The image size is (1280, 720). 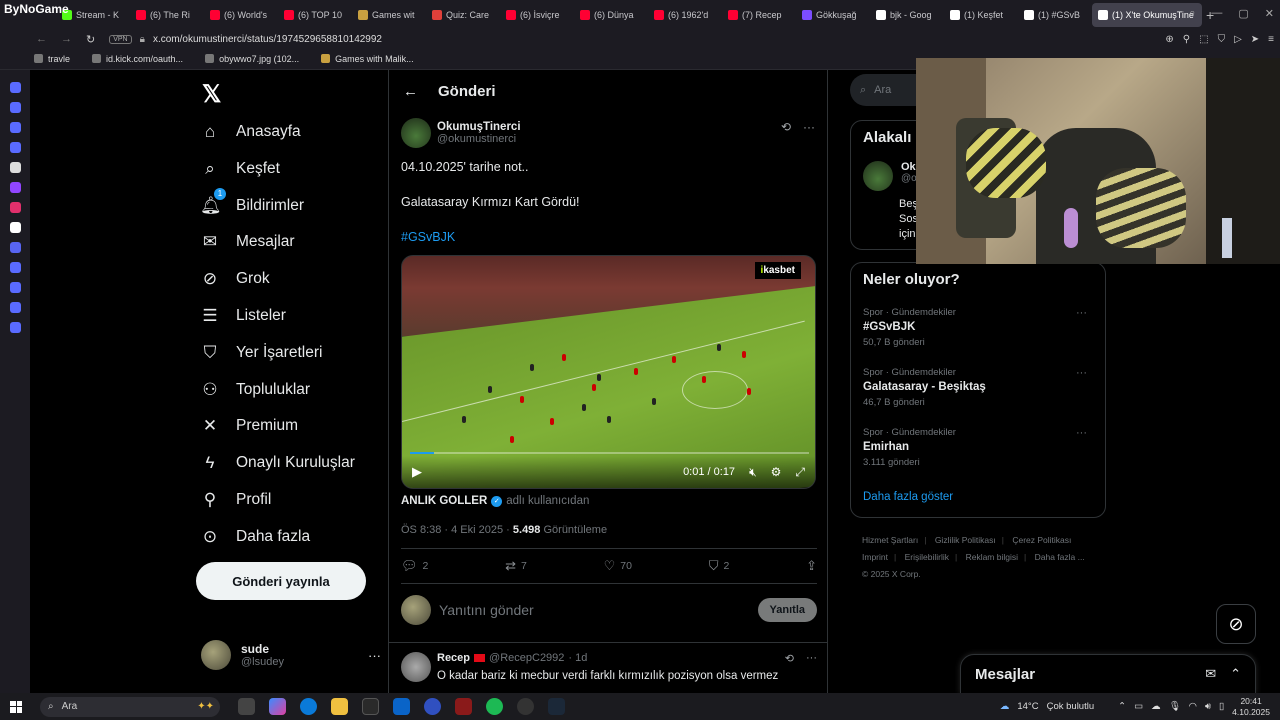 What do you see at coordinates (41, 39) in the screenshot?
I see `back-nav-button: ←` at bounding box center [41, 39].